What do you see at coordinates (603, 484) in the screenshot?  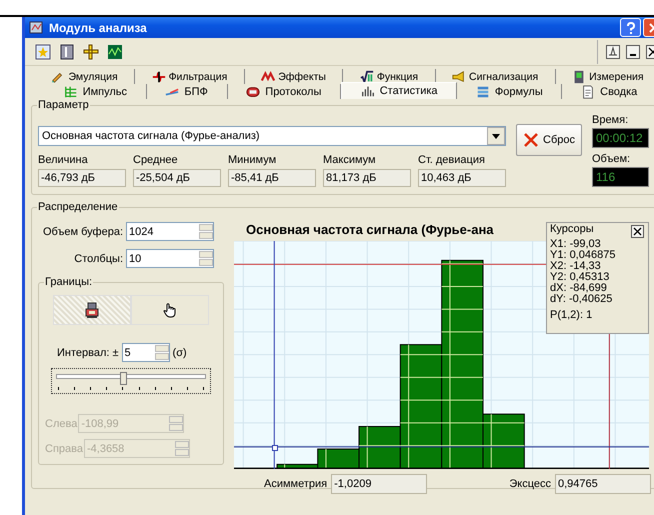 I see `excess-field: 0,94765` at bounding box center [603, 484].